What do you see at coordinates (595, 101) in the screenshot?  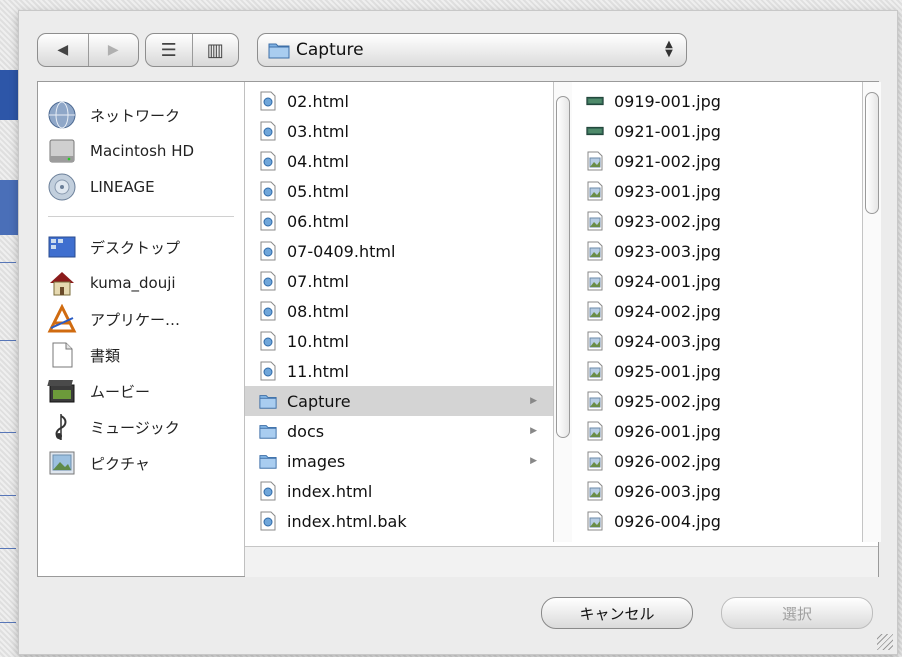 I see `image-thumbnail-icon` at bounding box center [595, 101].